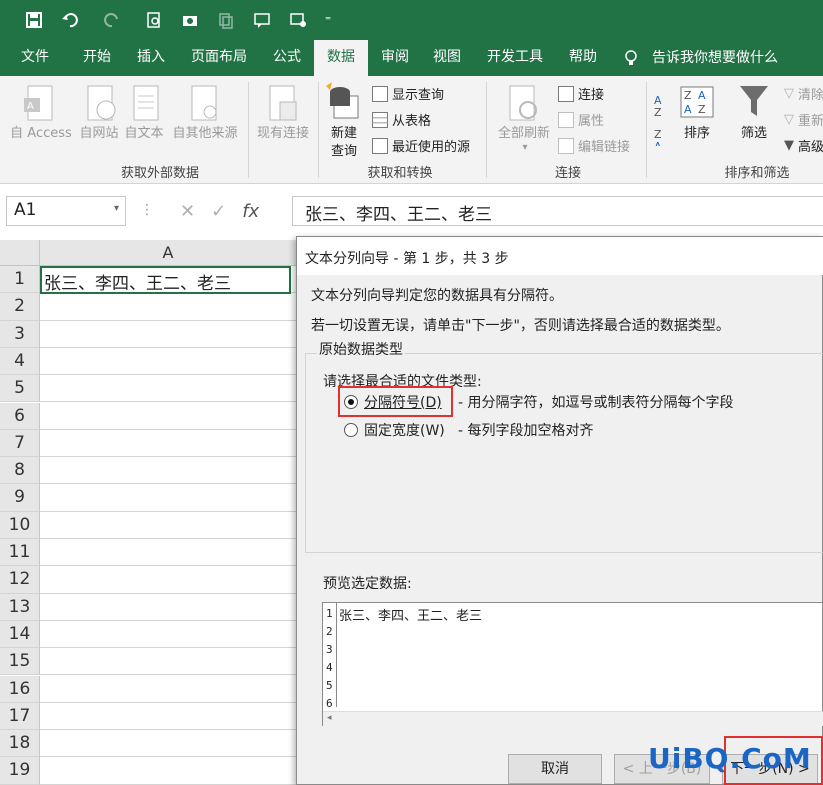 This screenshot has width=823, height=785. Describe the element at coordinates (226, 20) in the screenshot. I see `copy-icon` at that location.